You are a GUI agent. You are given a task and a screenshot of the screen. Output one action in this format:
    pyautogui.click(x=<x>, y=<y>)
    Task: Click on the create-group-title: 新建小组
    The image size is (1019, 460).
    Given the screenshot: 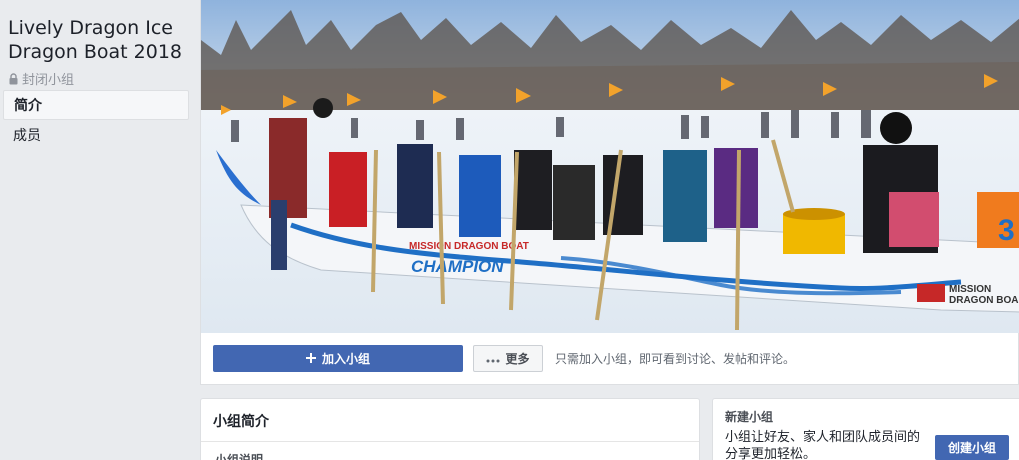 What is the action you would take?
    pyautogui.click(x=749, y=417)
    